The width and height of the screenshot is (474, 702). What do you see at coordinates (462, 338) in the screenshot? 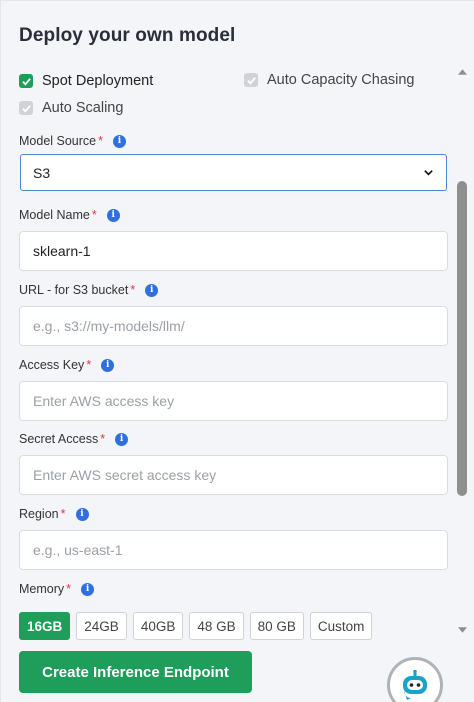
I see `scrollbar-thumb` at bounding box center [462, 338].